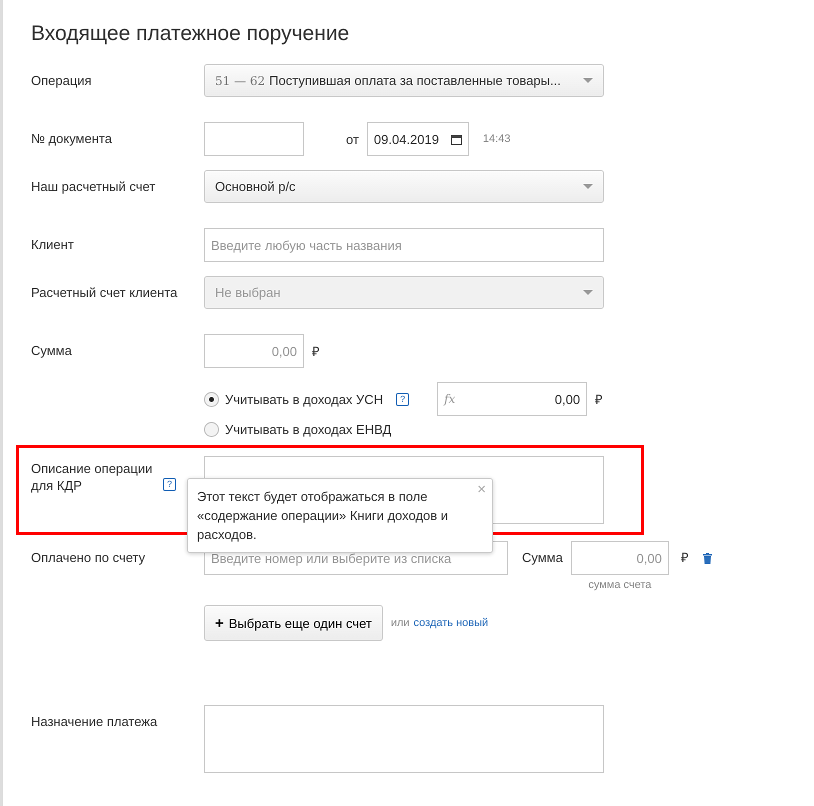 The width and height of the screenshot is (814, 806). I want to click on time-text: 14:43, so click(496, 139).